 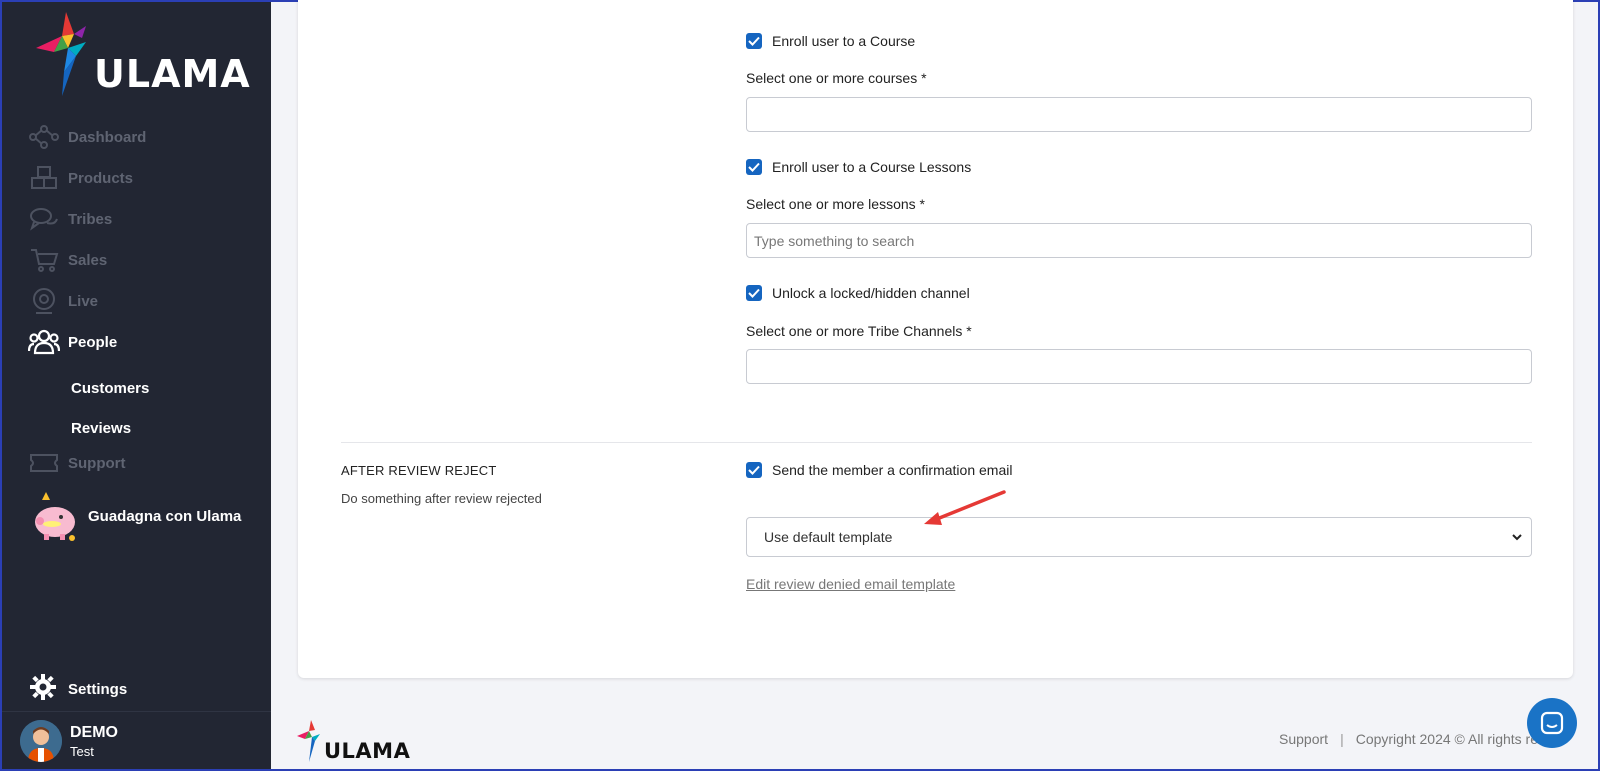 I want to click on email-template-value: Use default template, so click(x=828, y=537).